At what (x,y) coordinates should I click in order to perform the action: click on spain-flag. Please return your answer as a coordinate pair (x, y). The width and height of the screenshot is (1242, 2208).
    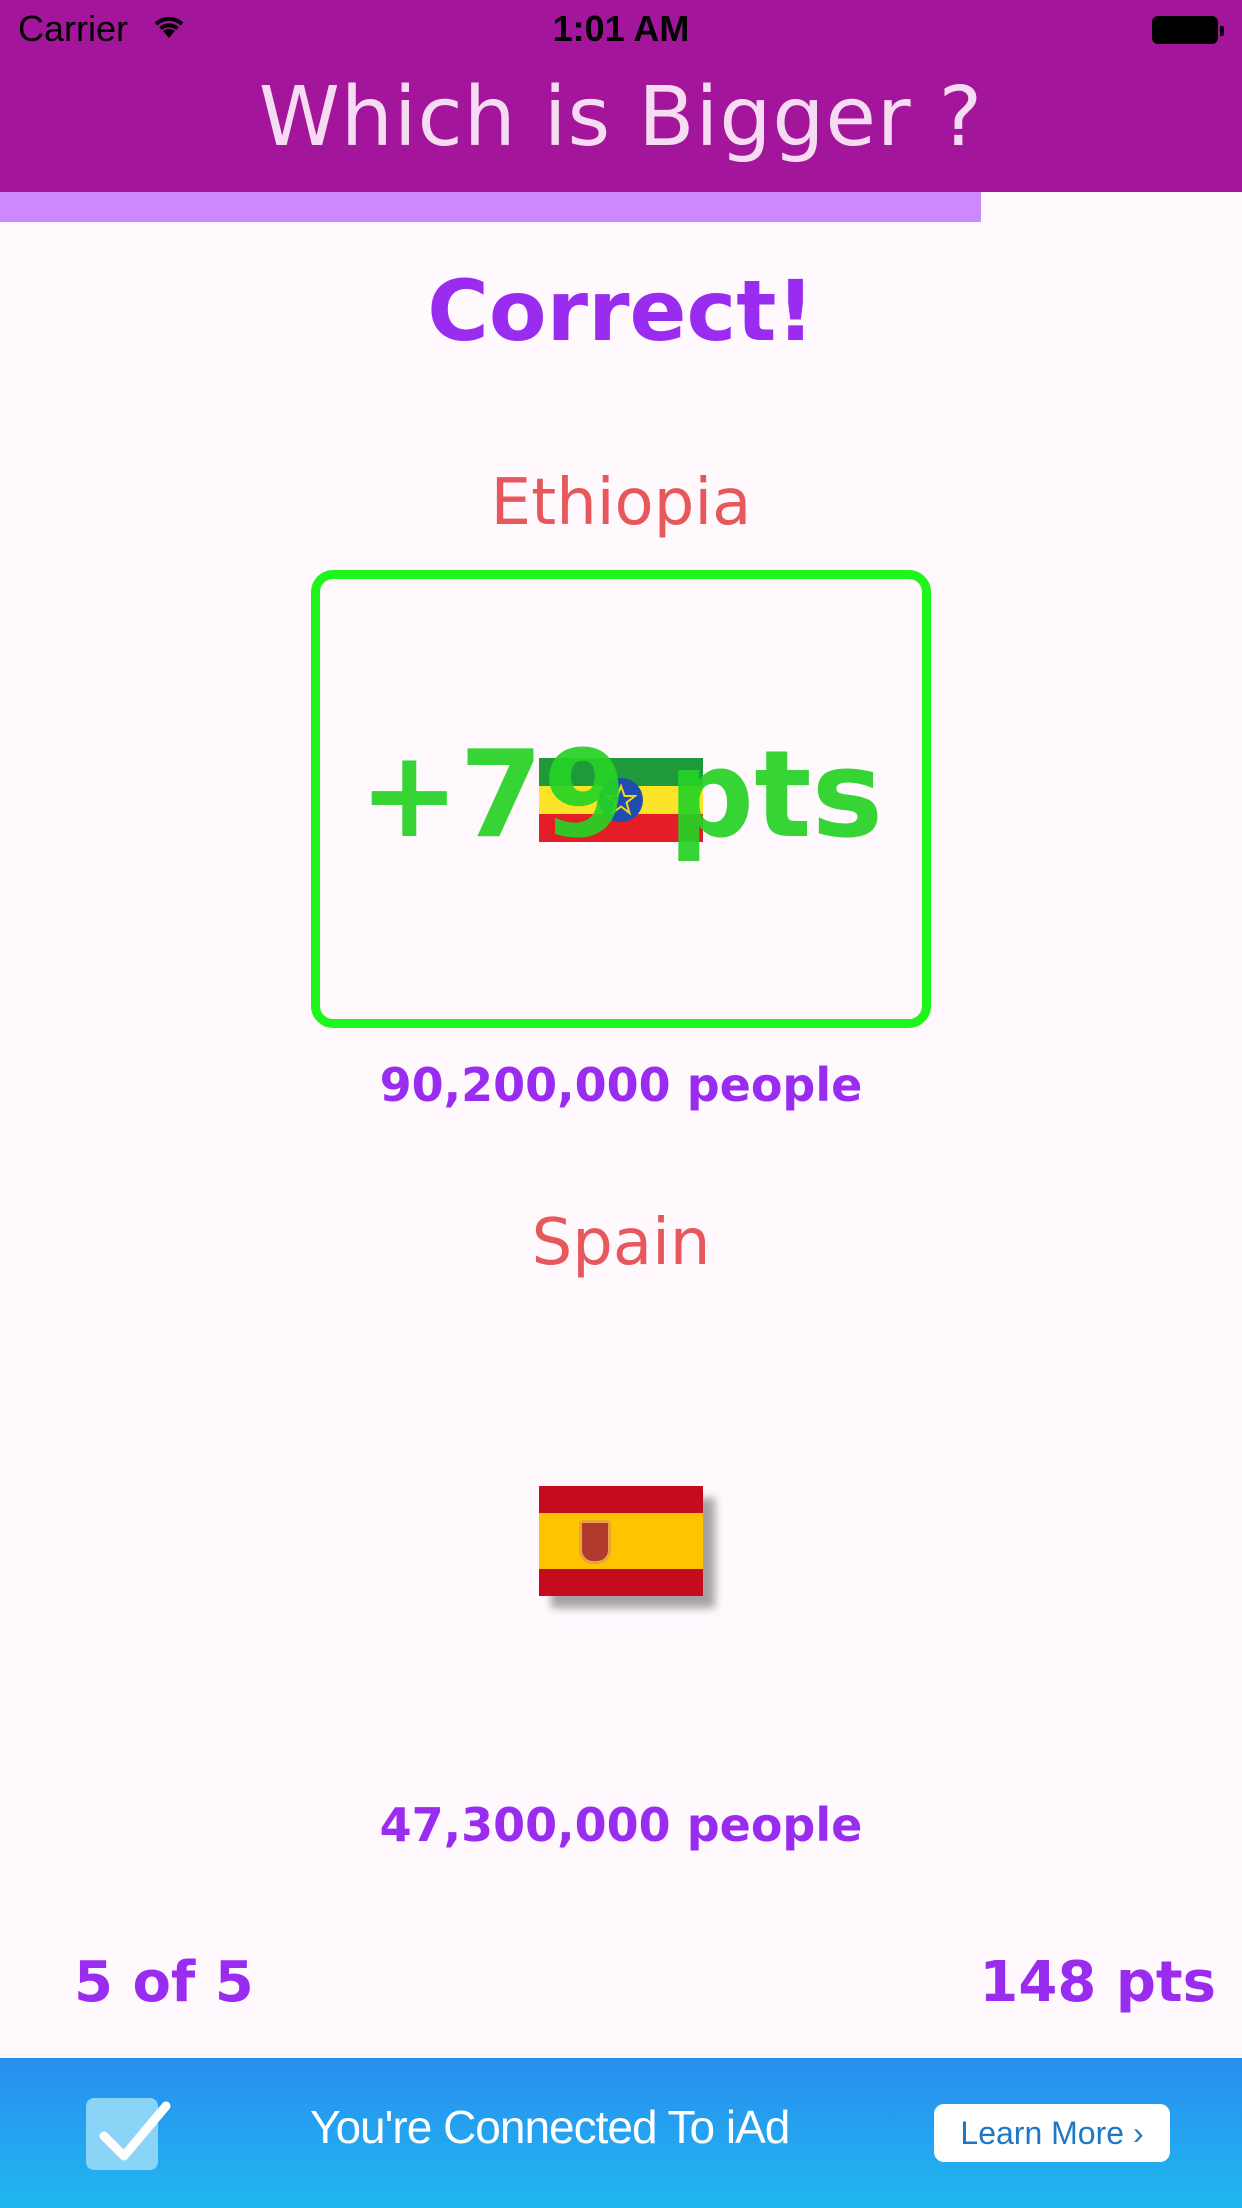
    Looking at the image, I should click on (621, 1541).